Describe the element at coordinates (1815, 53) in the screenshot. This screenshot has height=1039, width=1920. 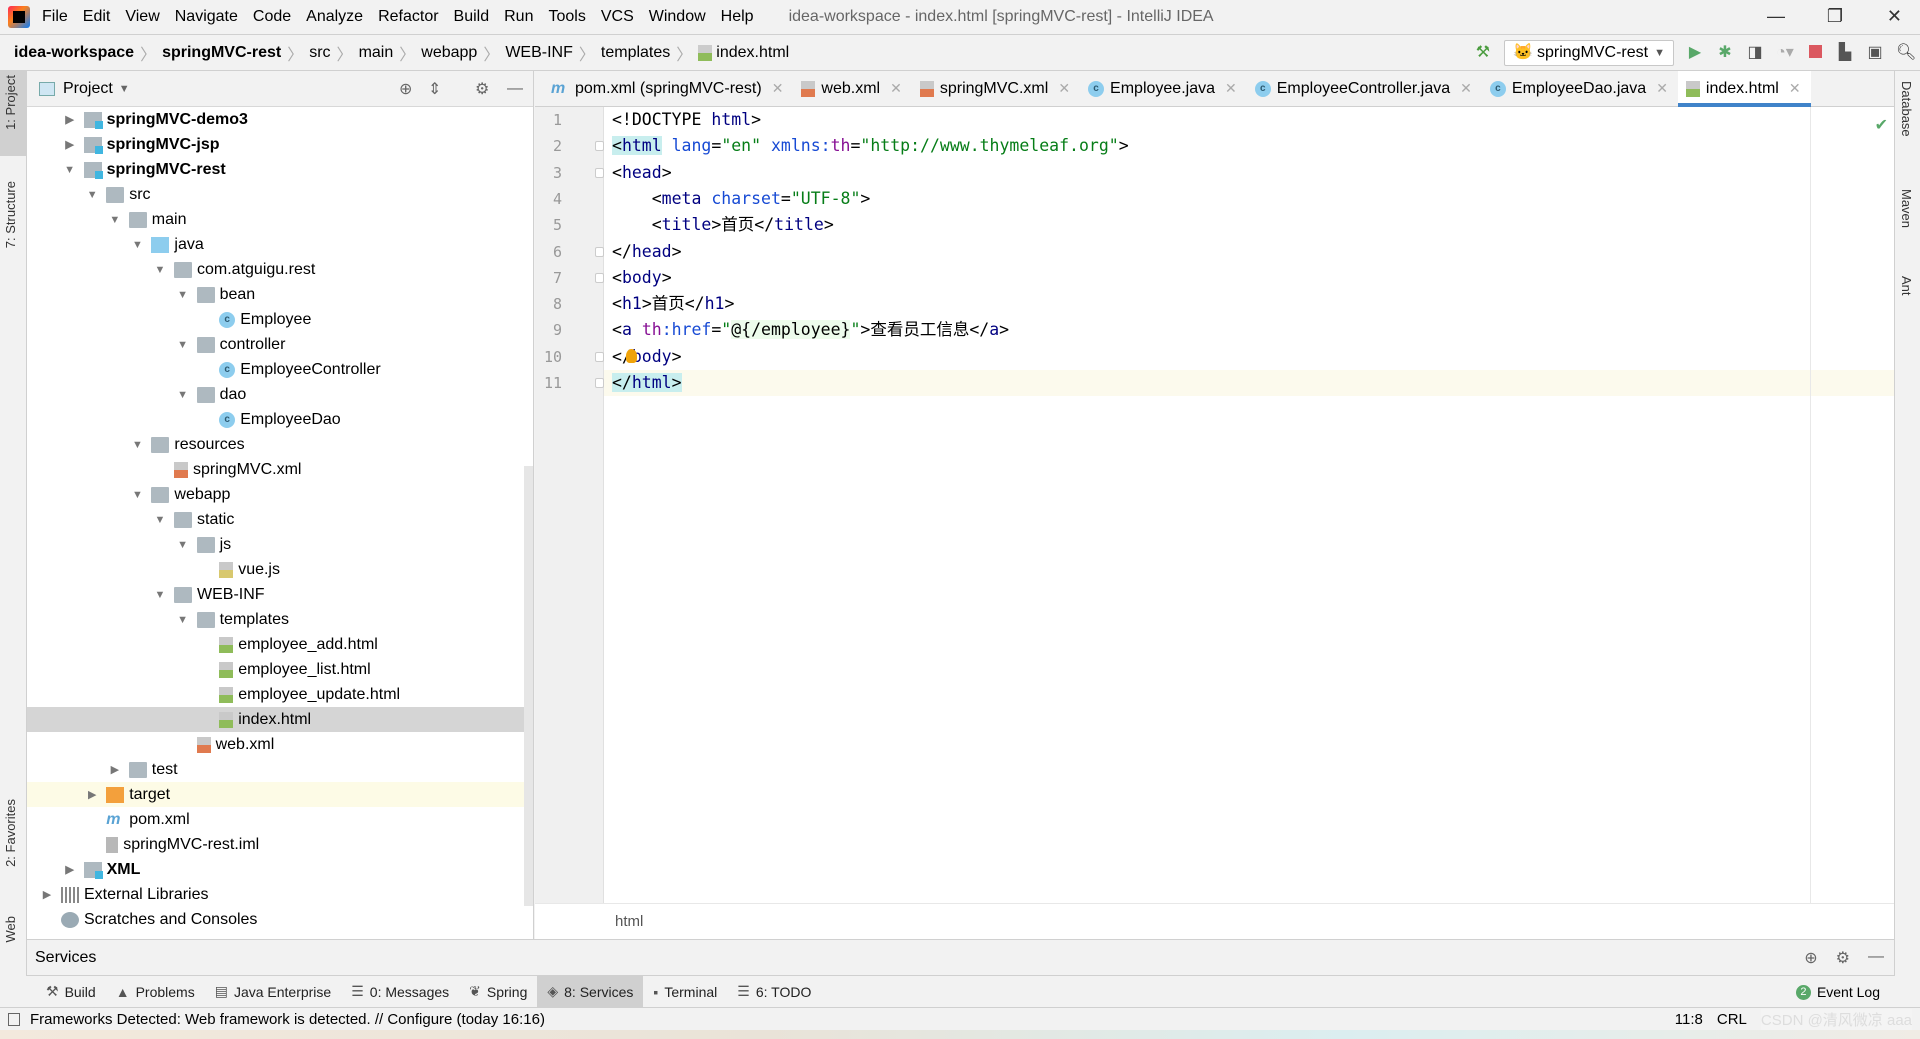
I see `stop-icon` at that location.